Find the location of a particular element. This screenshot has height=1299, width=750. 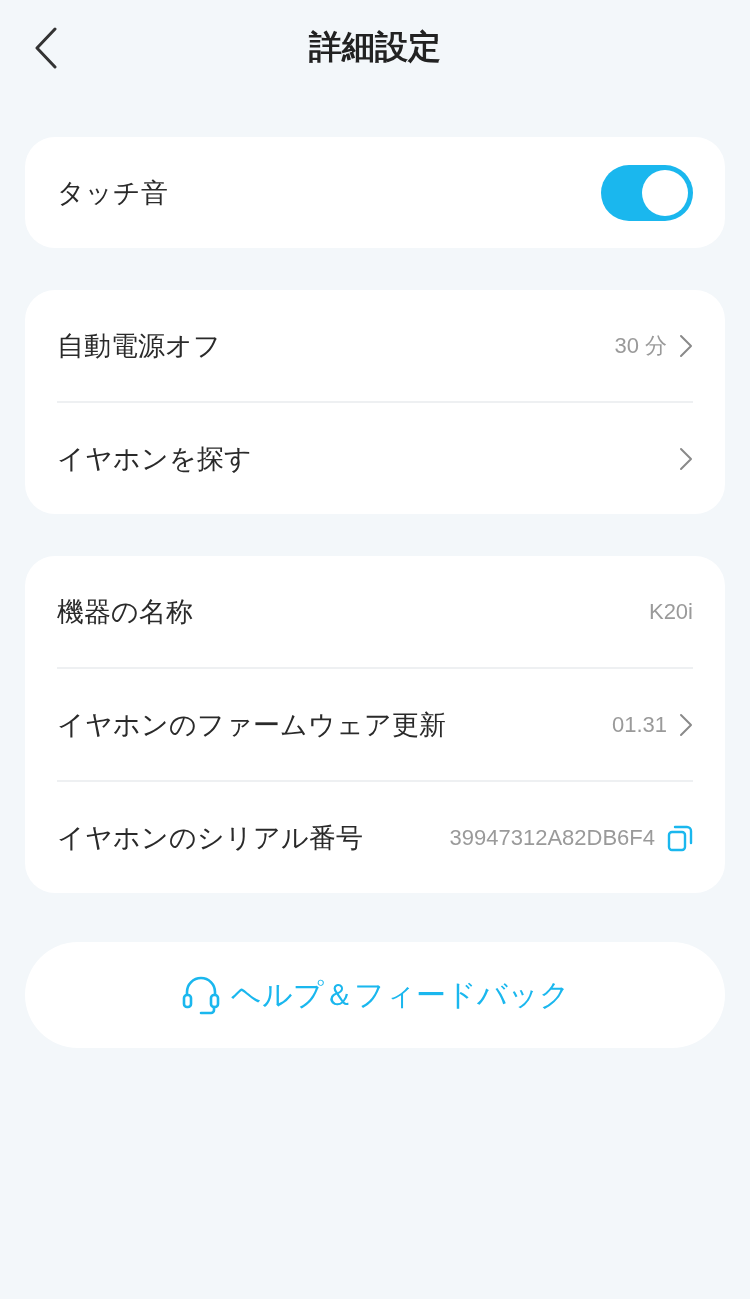

row-label: イヤホンを探す is located at coordinates (154, 458).